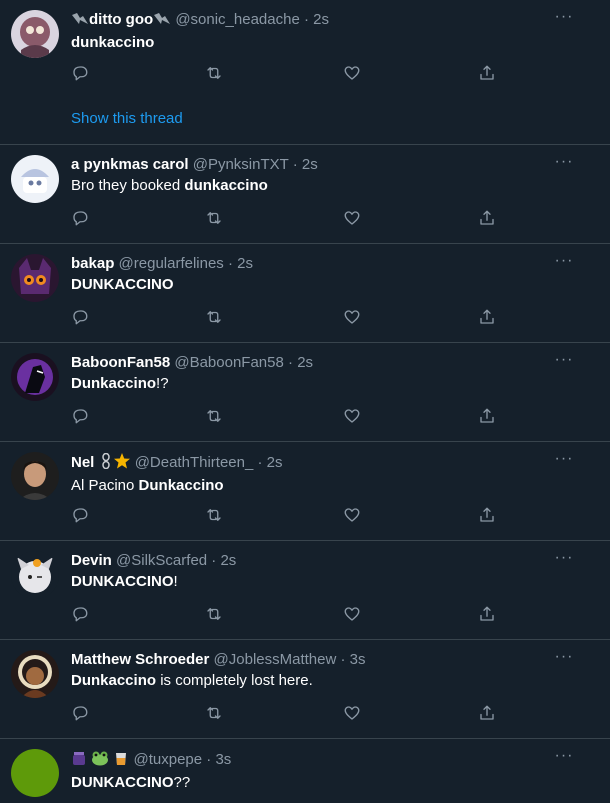 Image resolution: width=610 pixels, height=803 pixels. What do you see at coordinates (194, 462) in the screenshot?
I see `handle: @DeathThirteen_` at bounding box center [194, 462].